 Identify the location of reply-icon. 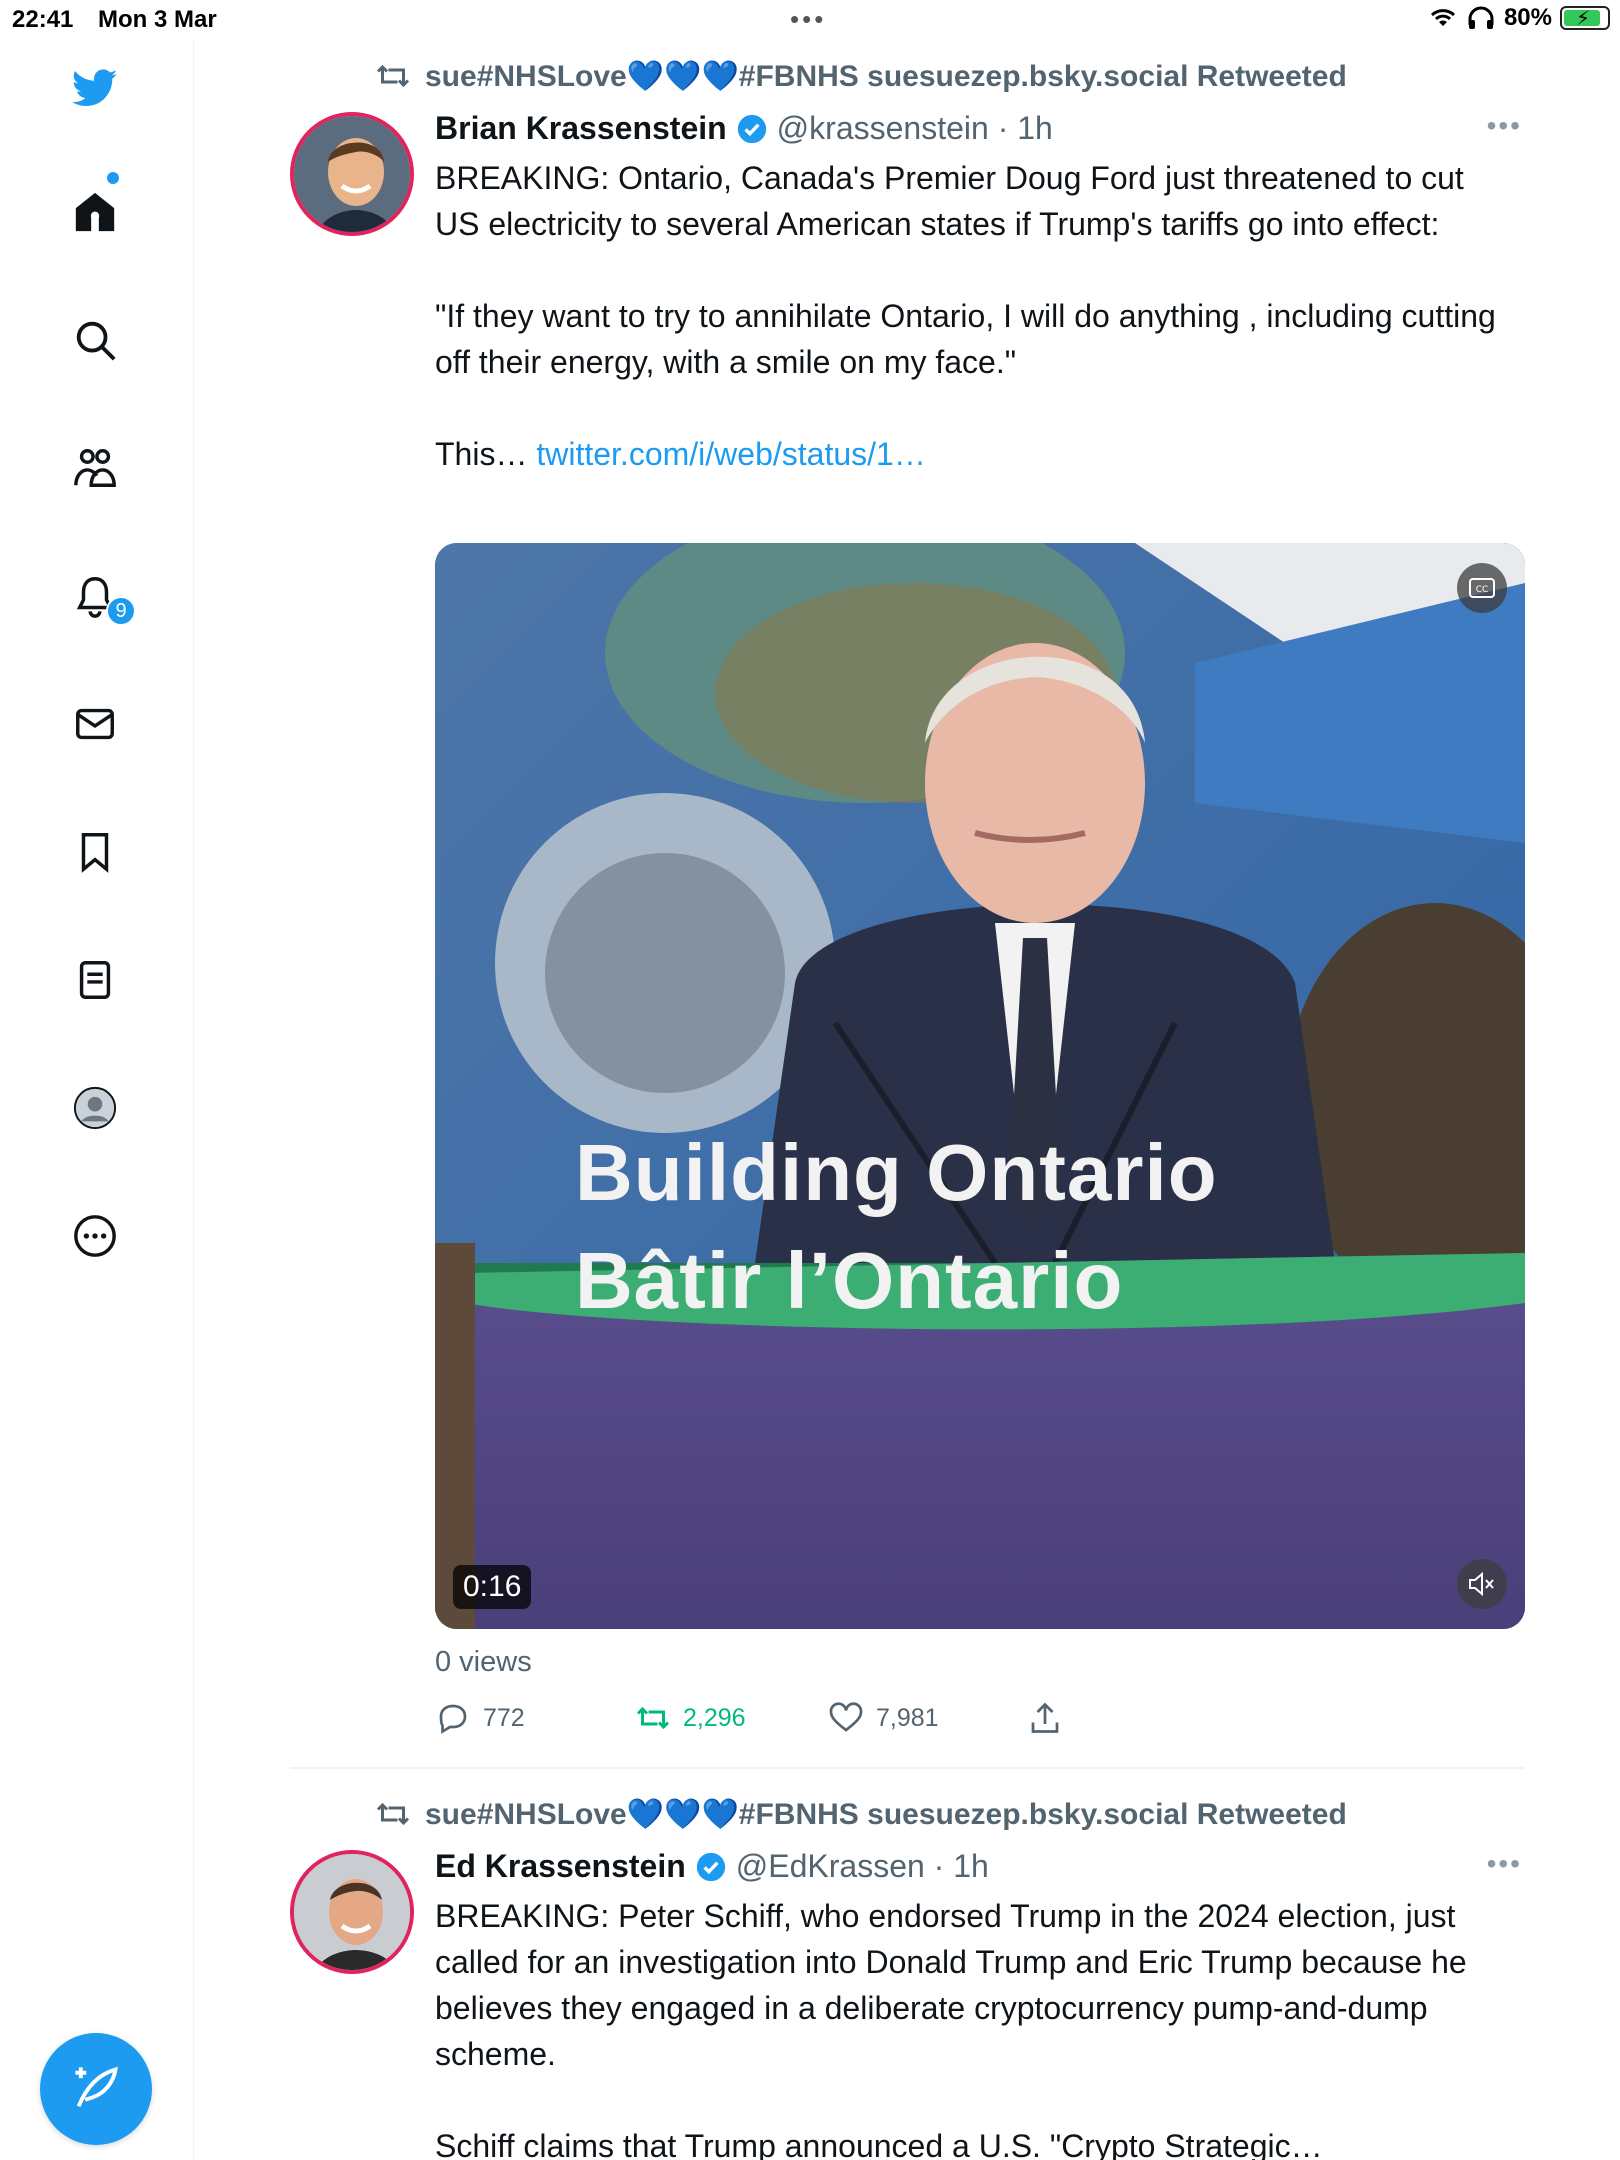
(453, 1719).